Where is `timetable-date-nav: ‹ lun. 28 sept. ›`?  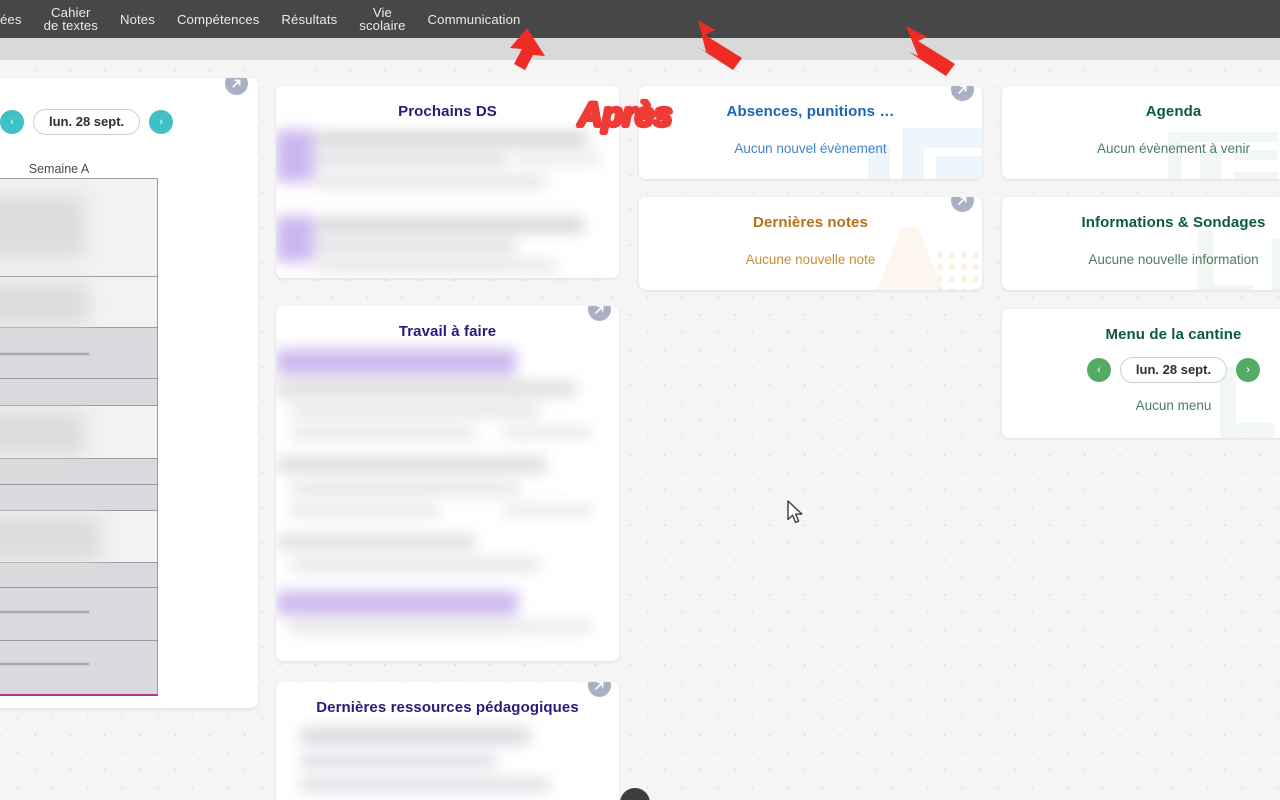
timetable-date-nav: ‹ lun. 28 sept. › is located at coordinates (87, 122).